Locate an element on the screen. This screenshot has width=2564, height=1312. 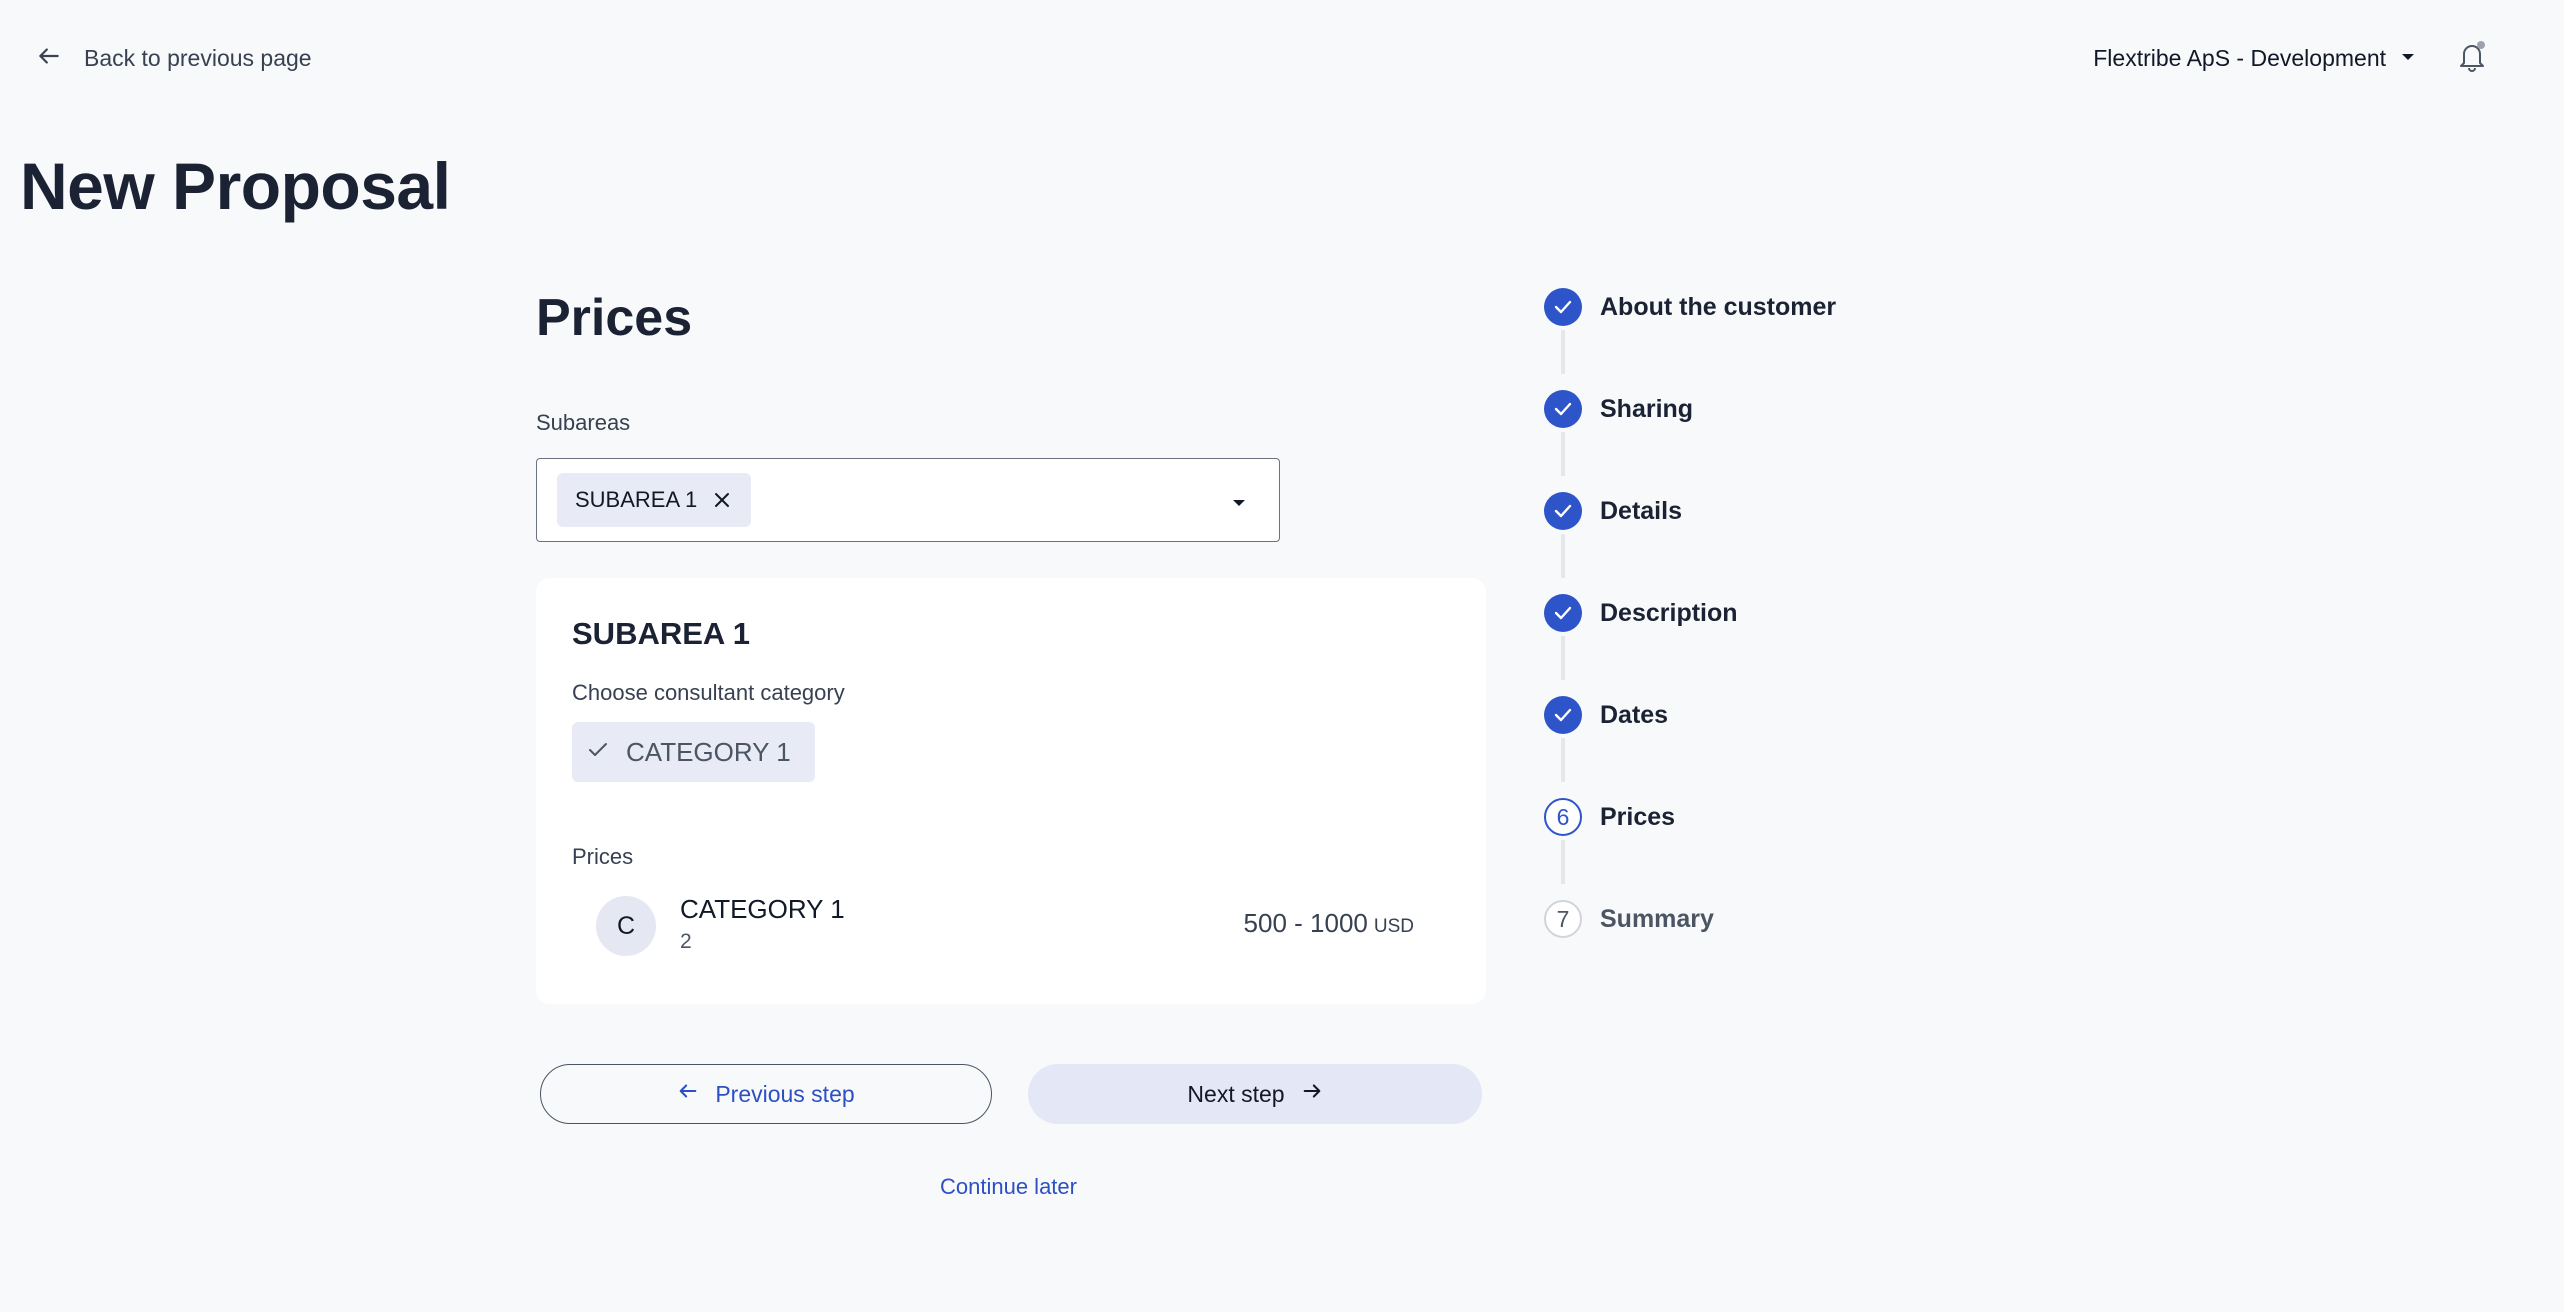
subarea-chip: SUBAREA 1 is located at coordinates (654, 500).